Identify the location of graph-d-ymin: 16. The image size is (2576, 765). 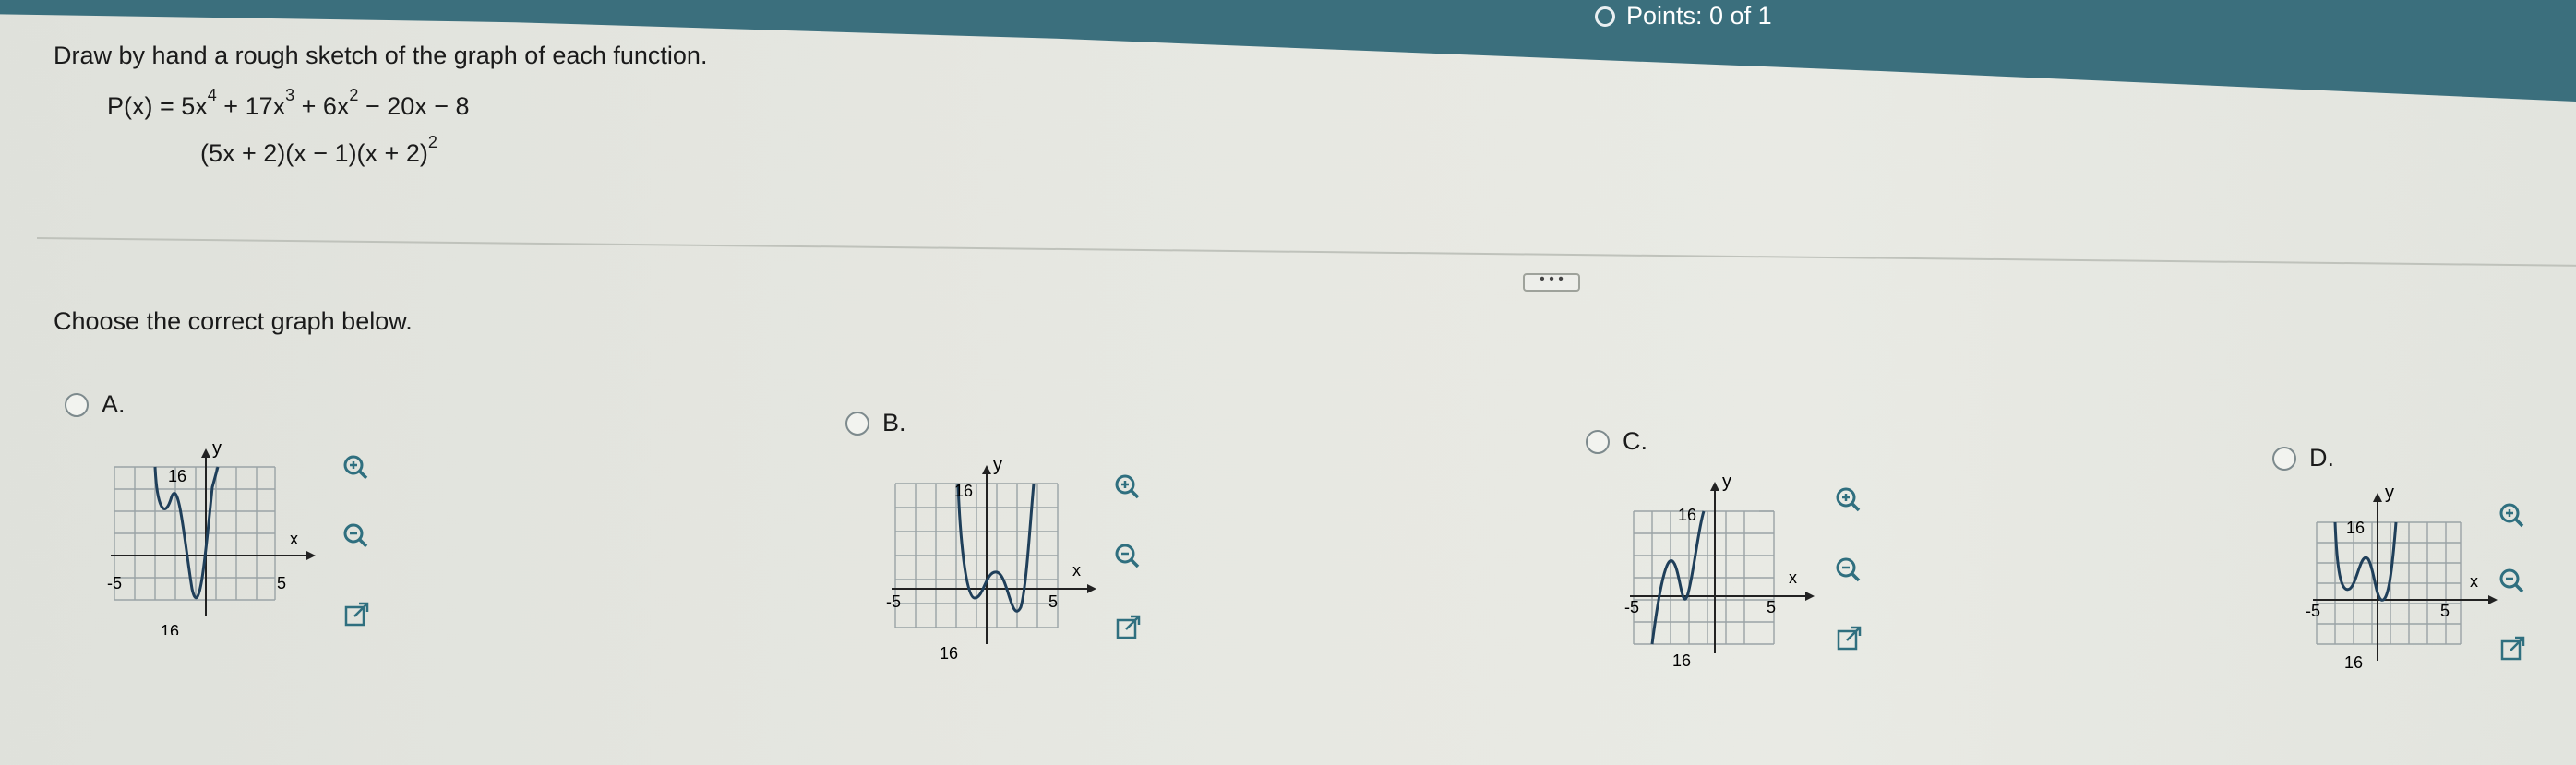
(2354, 662).